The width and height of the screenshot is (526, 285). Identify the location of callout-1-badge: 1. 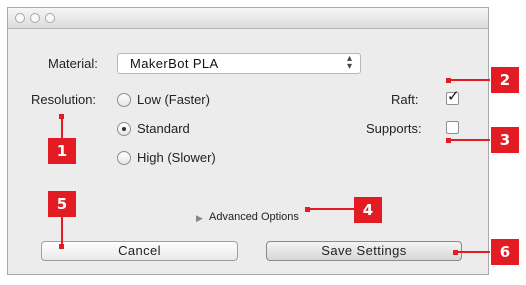
(62, 151).